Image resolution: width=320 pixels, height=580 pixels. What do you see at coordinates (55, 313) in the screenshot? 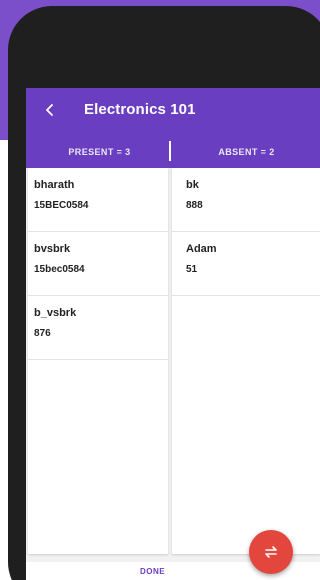
I see `student-name: b_vsbrk` at bounding box center [55, 313].